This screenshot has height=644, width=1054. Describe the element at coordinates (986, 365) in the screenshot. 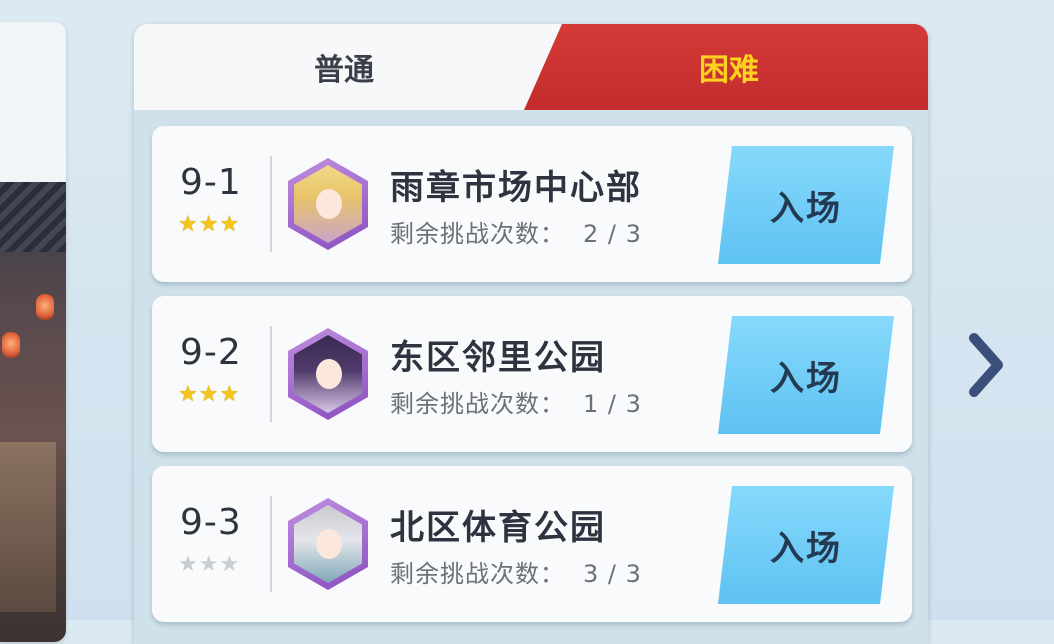

I see `chevron-right-icon` at that location.